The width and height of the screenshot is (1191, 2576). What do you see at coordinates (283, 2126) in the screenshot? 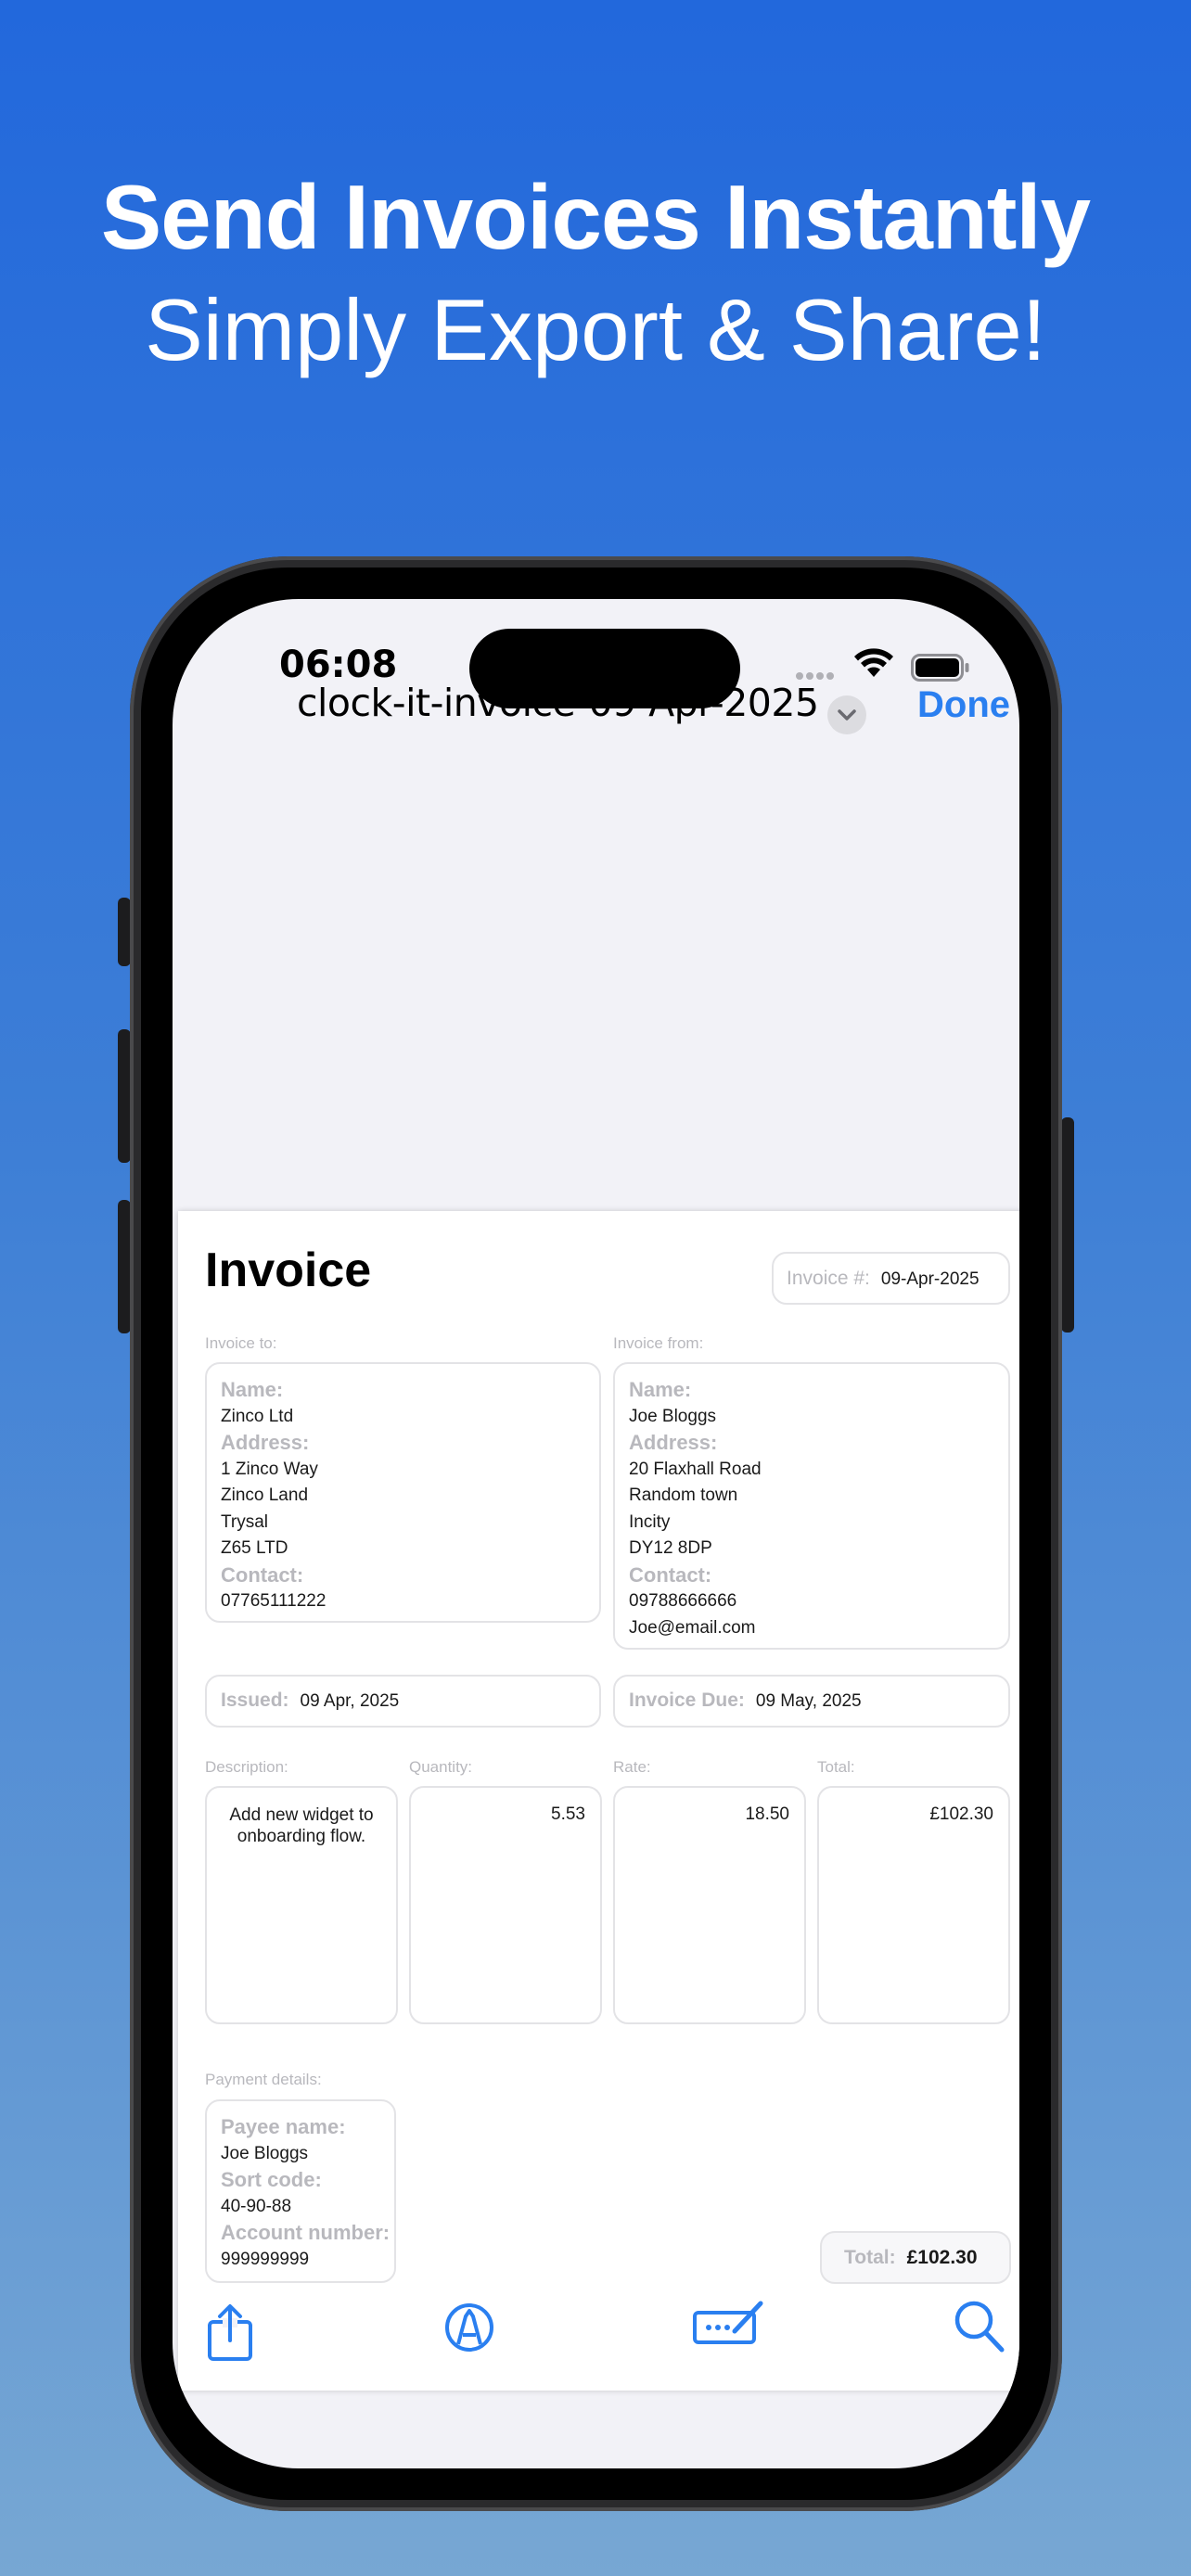
I see `payee-label: Payee name:` at bounding box center [283, 2126].